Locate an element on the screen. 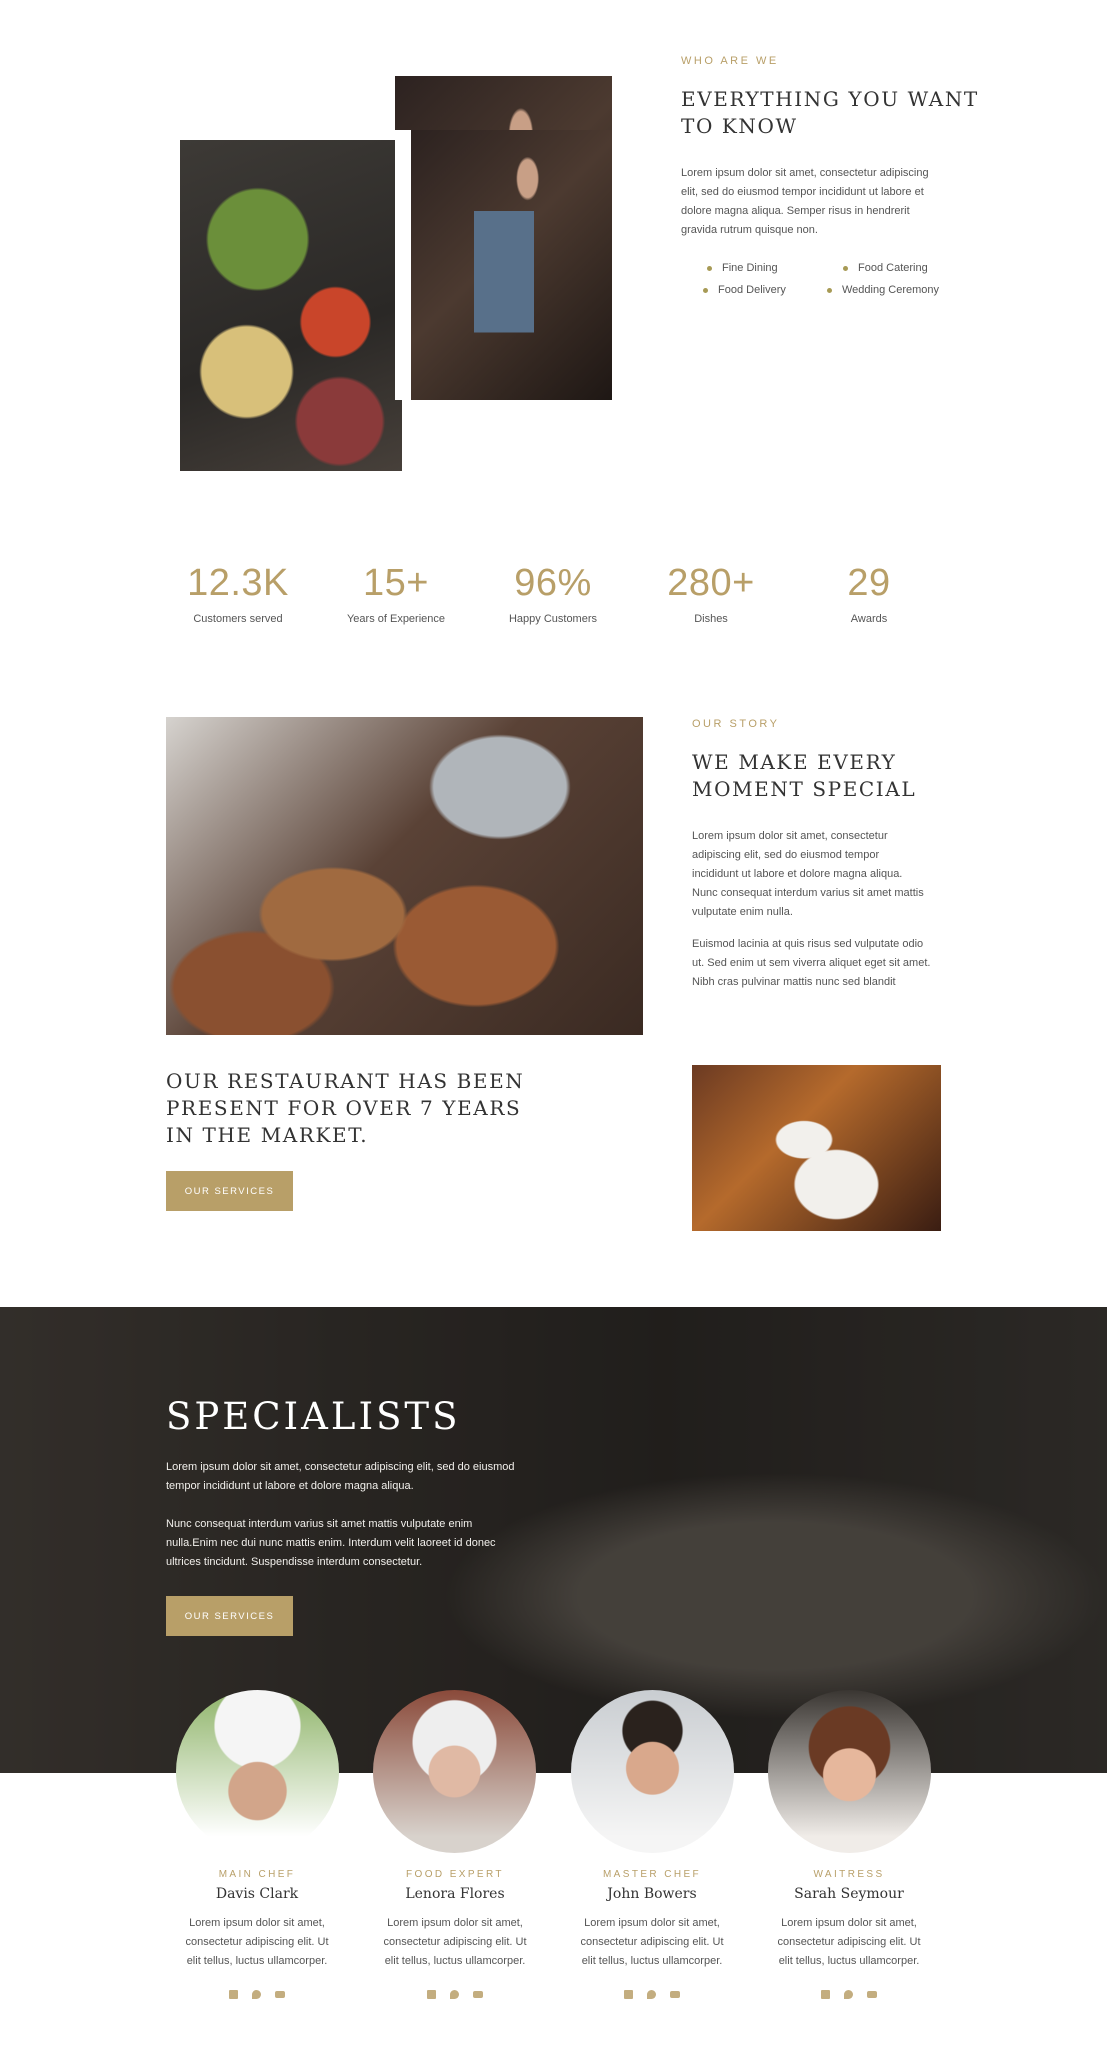 Image resolution: width=1107 pixels, height=2048 pixels. service-wedding-ceremony: Wedding Ceremony is located at coordinates (883, 290).